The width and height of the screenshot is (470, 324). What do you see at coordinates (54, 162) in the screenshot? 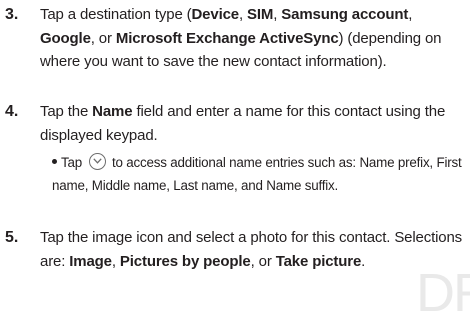
I see `bullet-marker` at bounding box center [54, 162].